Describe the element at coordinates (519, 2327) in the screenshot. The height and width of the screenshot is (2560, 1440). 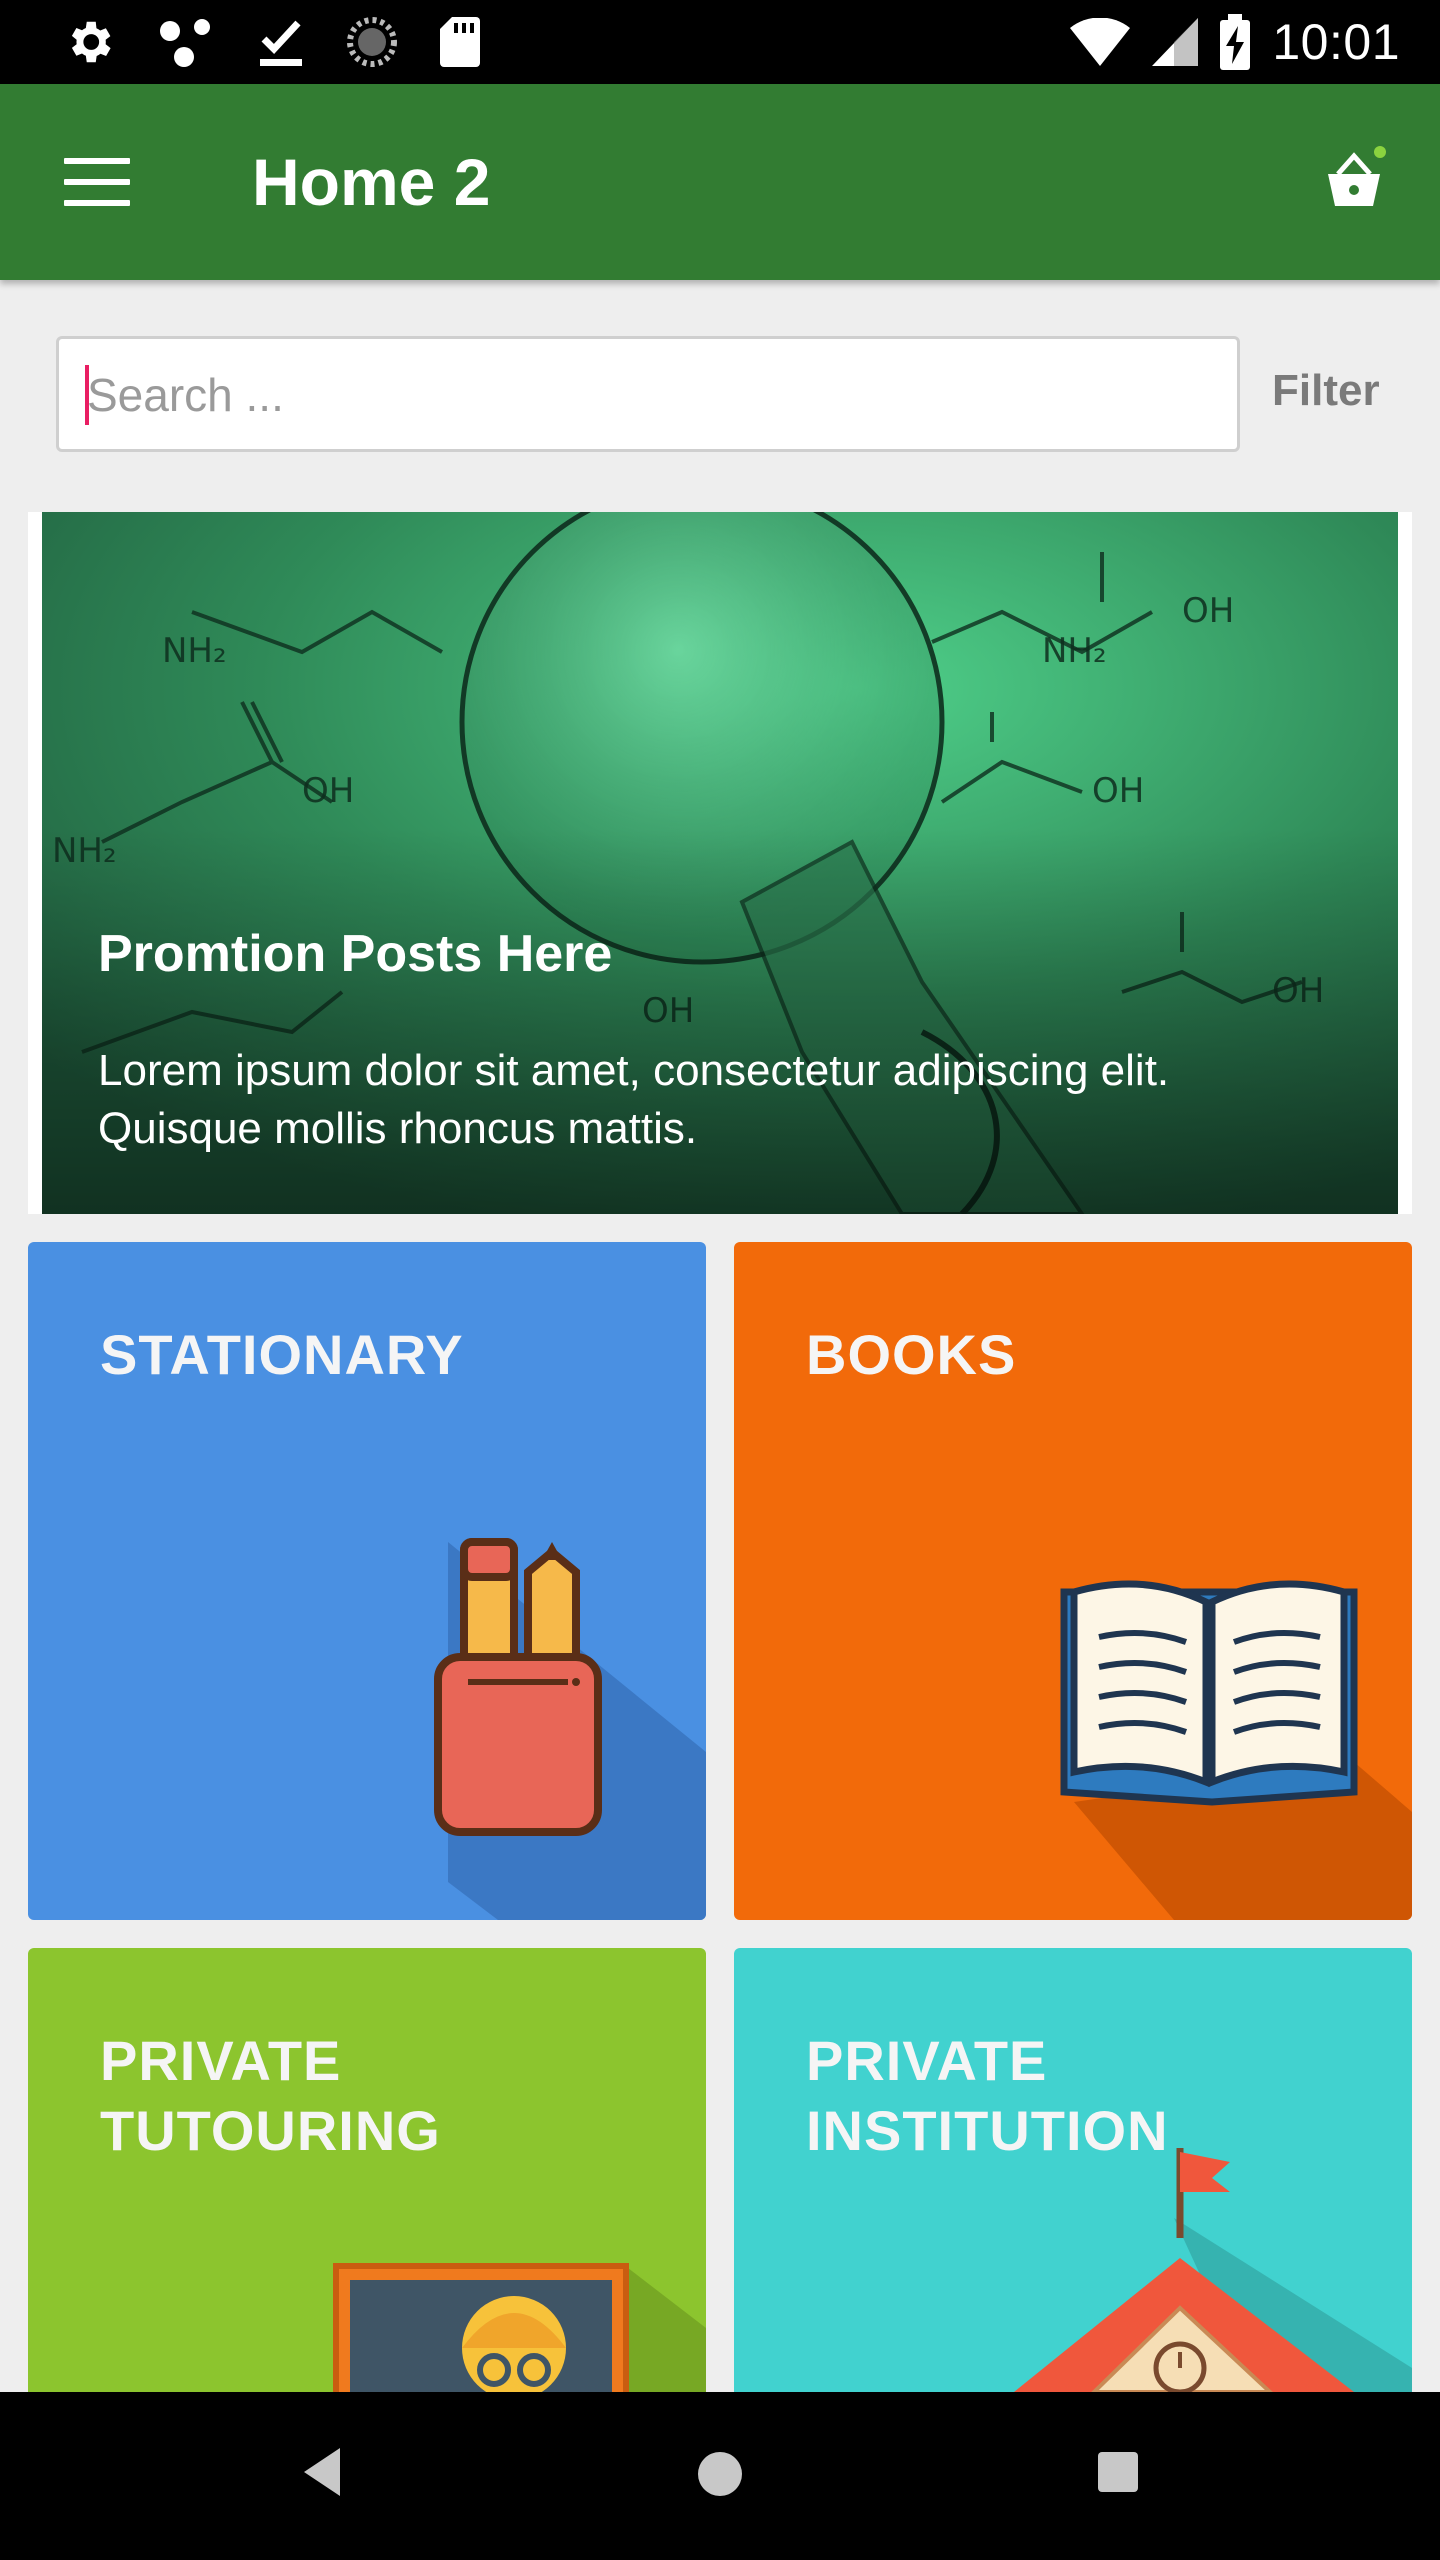
I see `tutor-board-icon` at that location.